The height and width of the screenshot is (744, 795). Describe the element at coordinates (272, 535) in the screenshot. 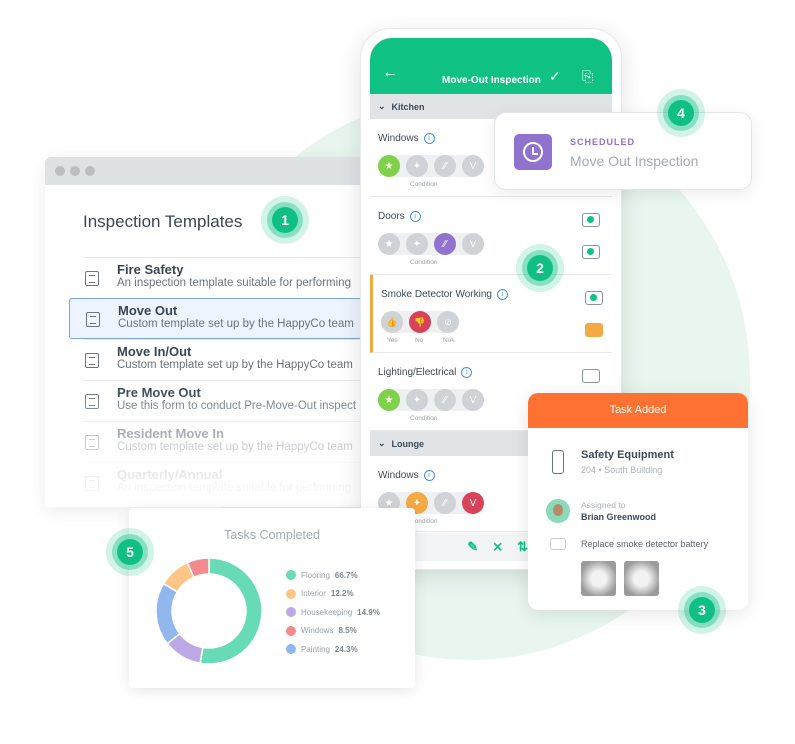

I see `chart-title: Tasks Completed` at that location.